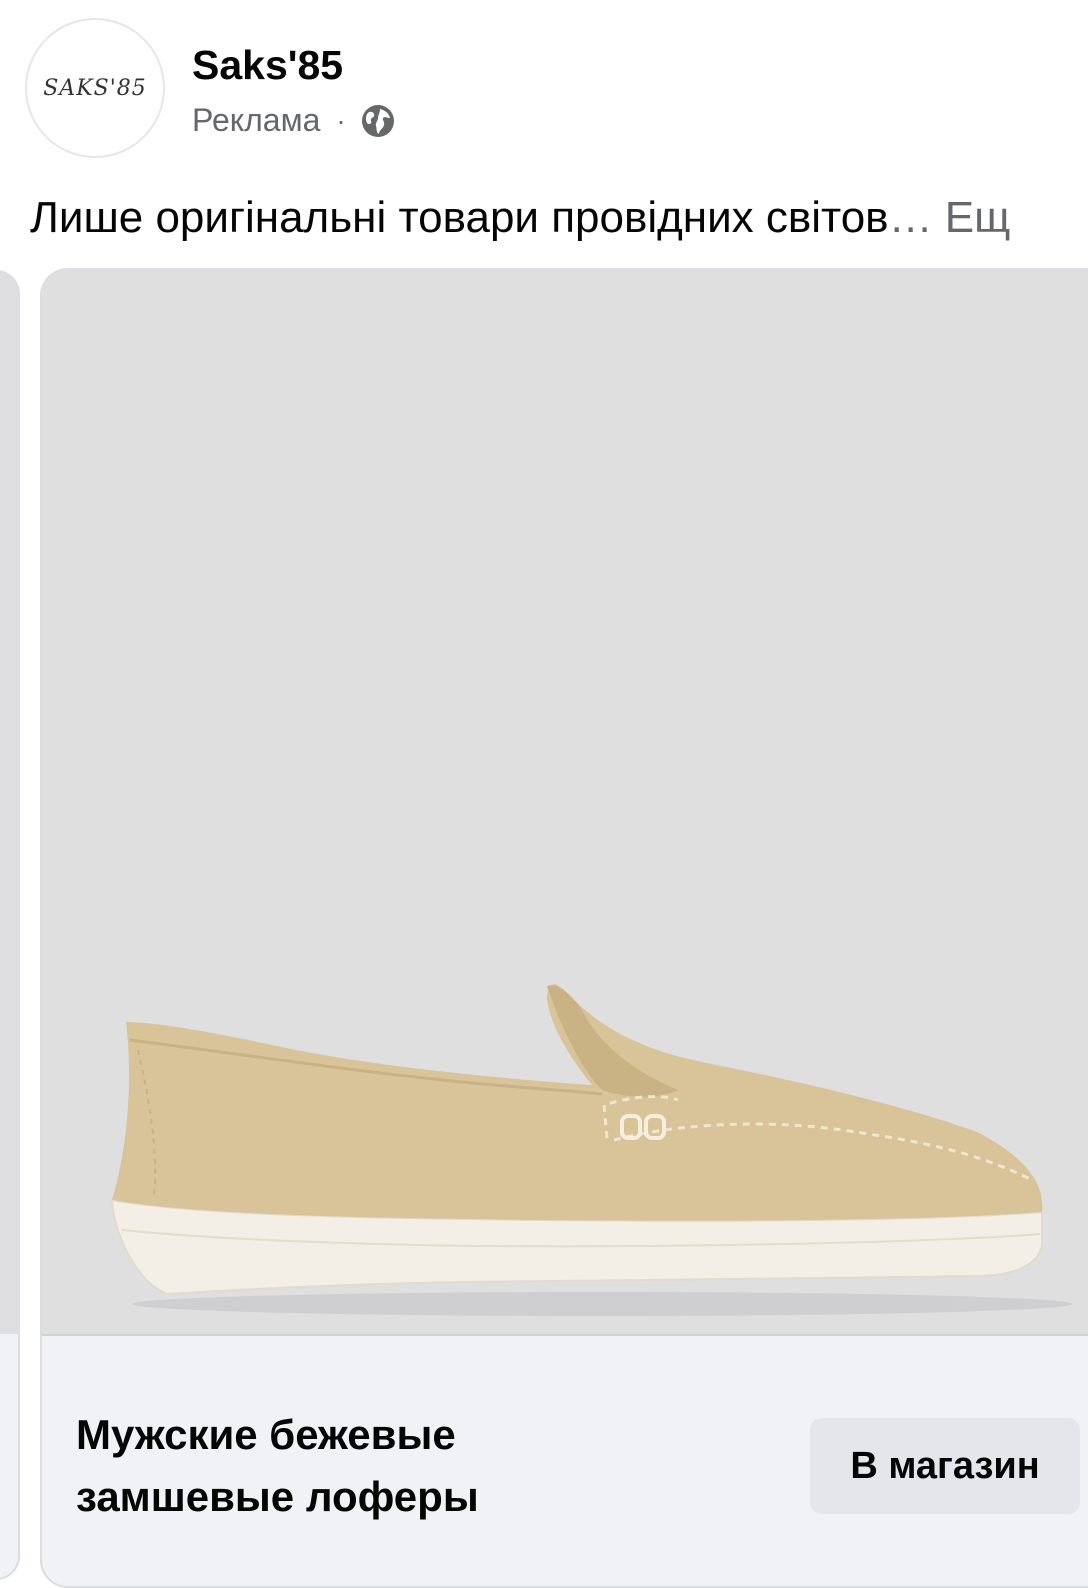 This screenshot has height=1588, width=1088. Describe the element at coordinates (945, 1466) in the screenshot. I see `shop-now-button: В магазин` at that location.